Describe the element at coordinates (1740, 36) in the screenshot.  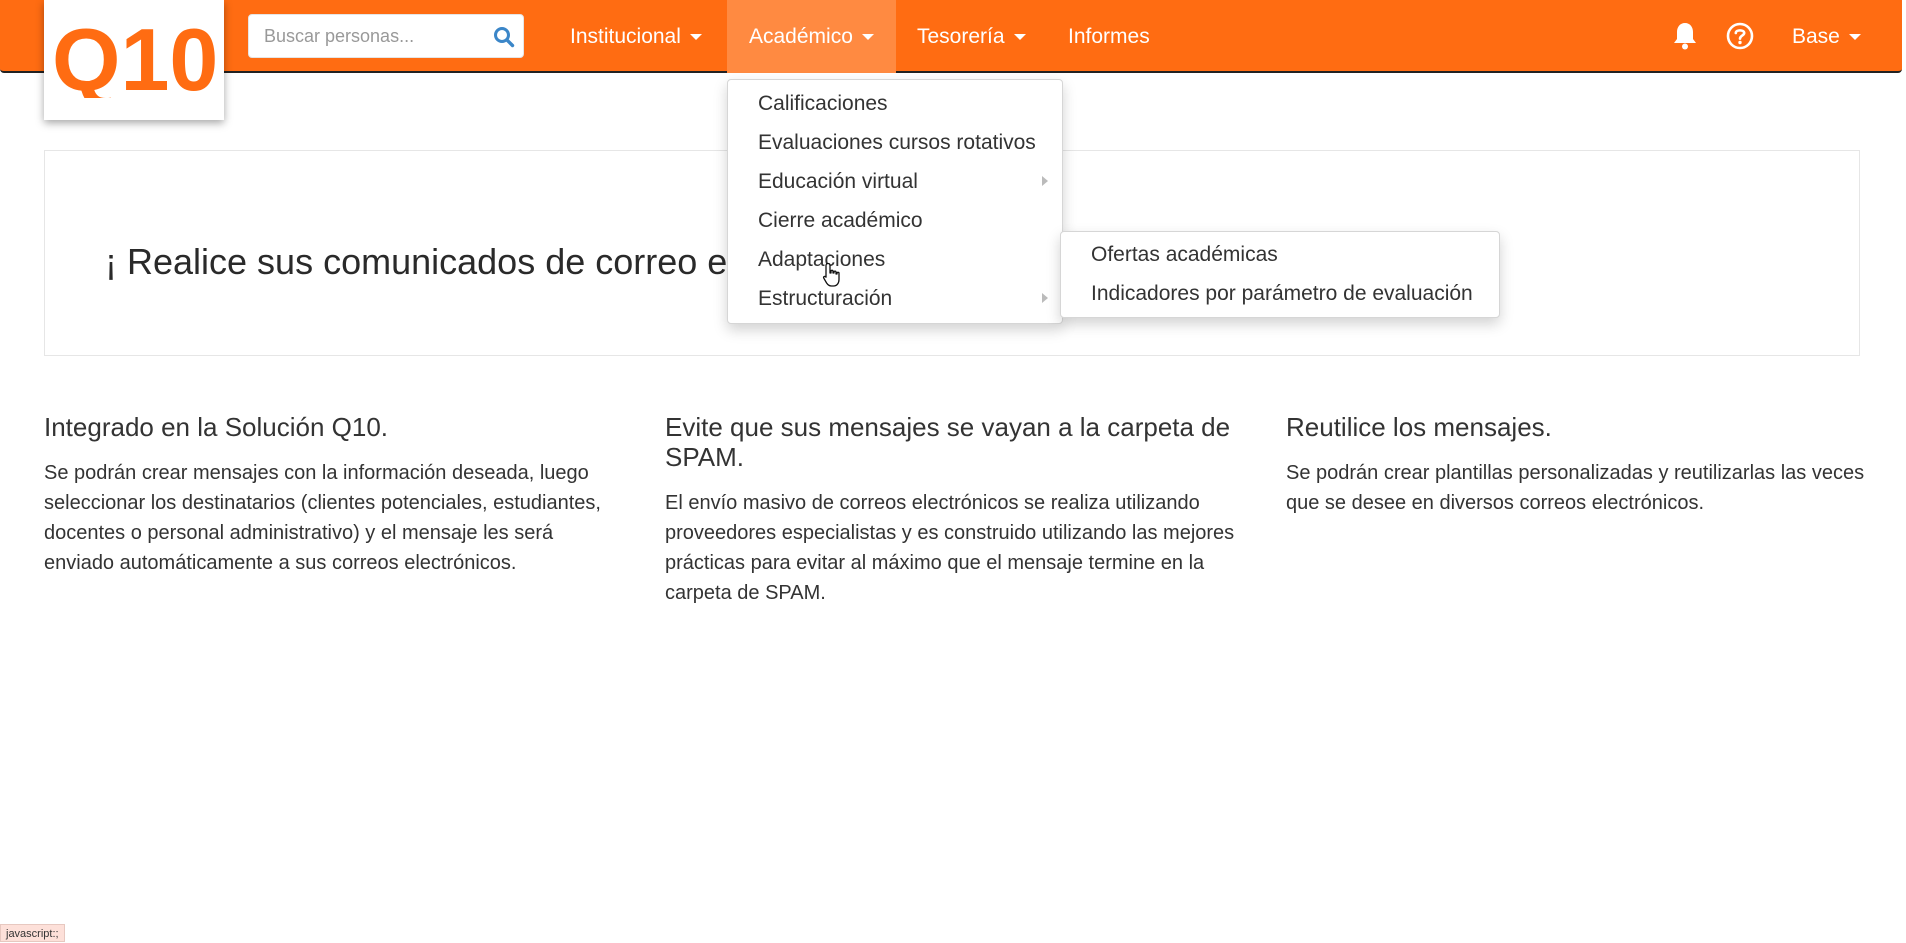
I see `help-circle-icon` at that location.